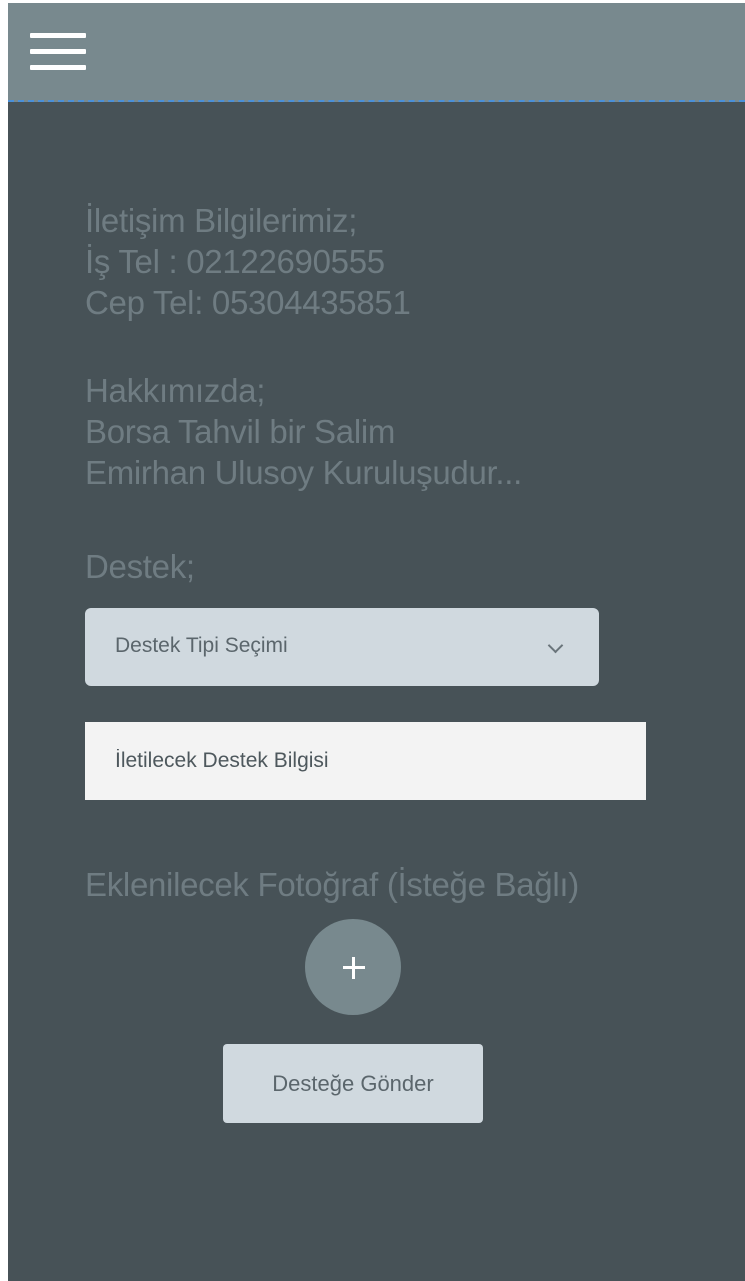  I want to click on work-phone: İş Tel : 02122690555, so click(235, 261).